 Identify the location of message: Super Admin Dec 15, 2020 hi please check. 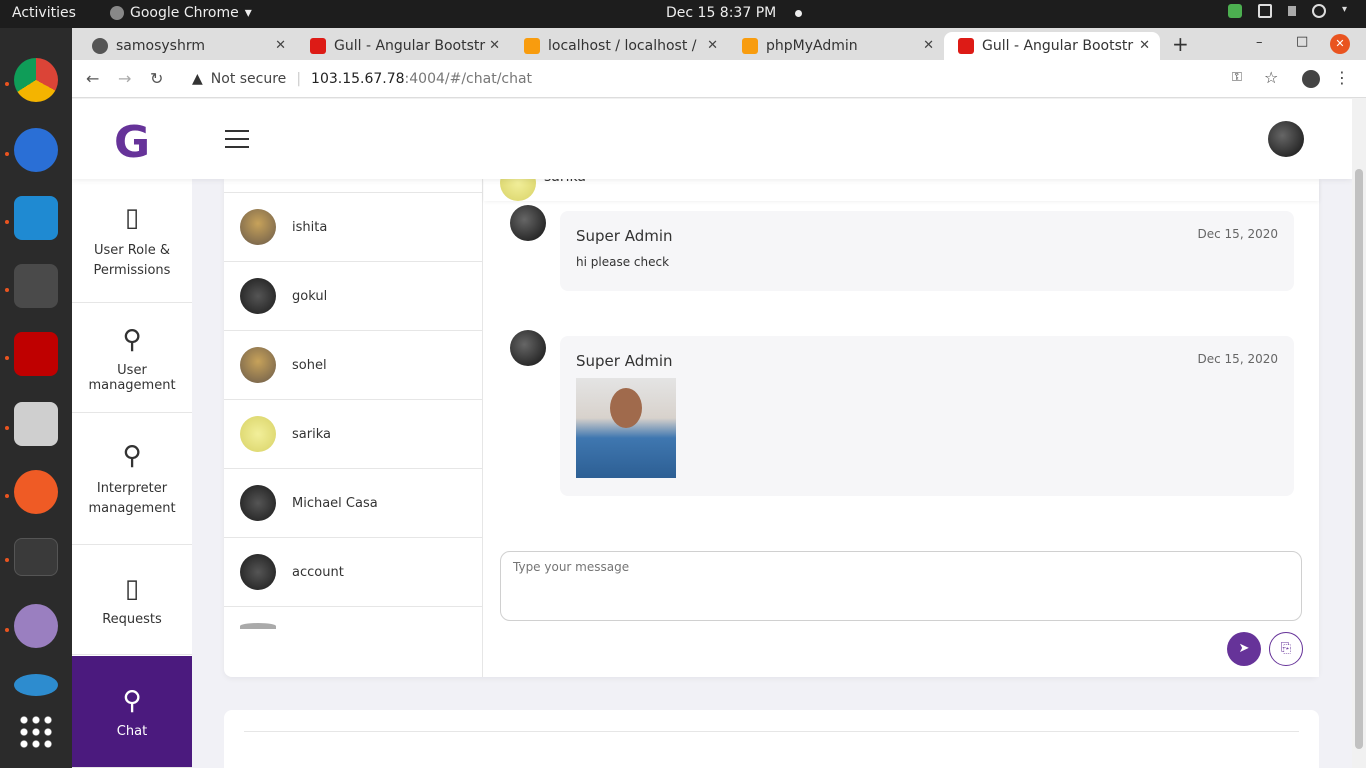
(900, 250).